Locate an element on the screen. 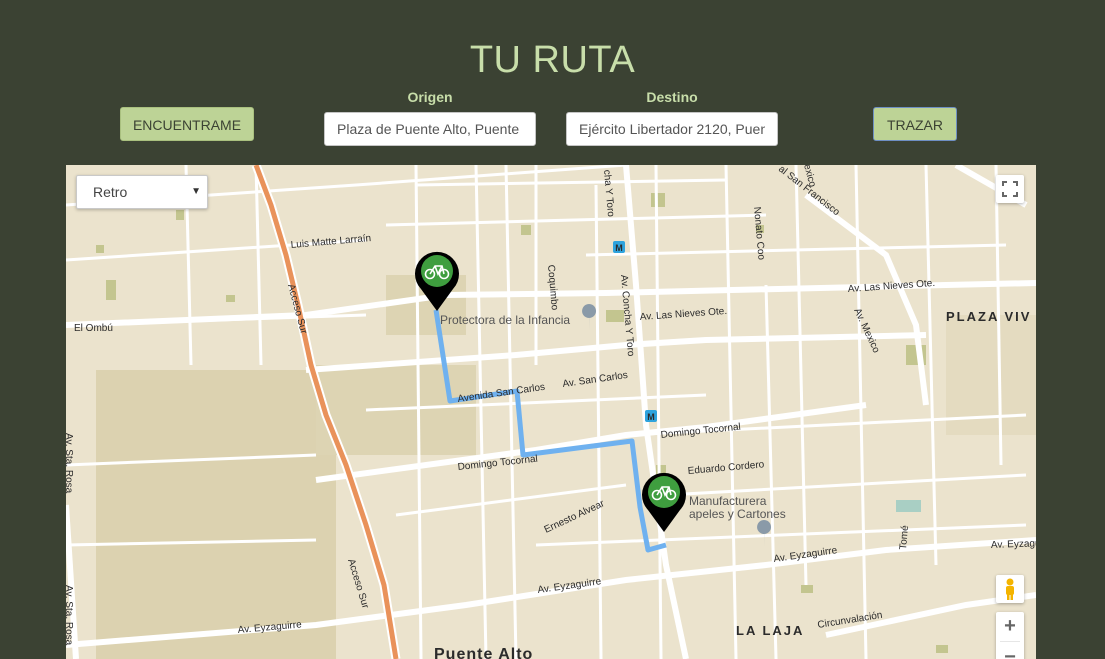 This screenshot has height=659, width=1105. destination-input is located at coordinates (672, 129).